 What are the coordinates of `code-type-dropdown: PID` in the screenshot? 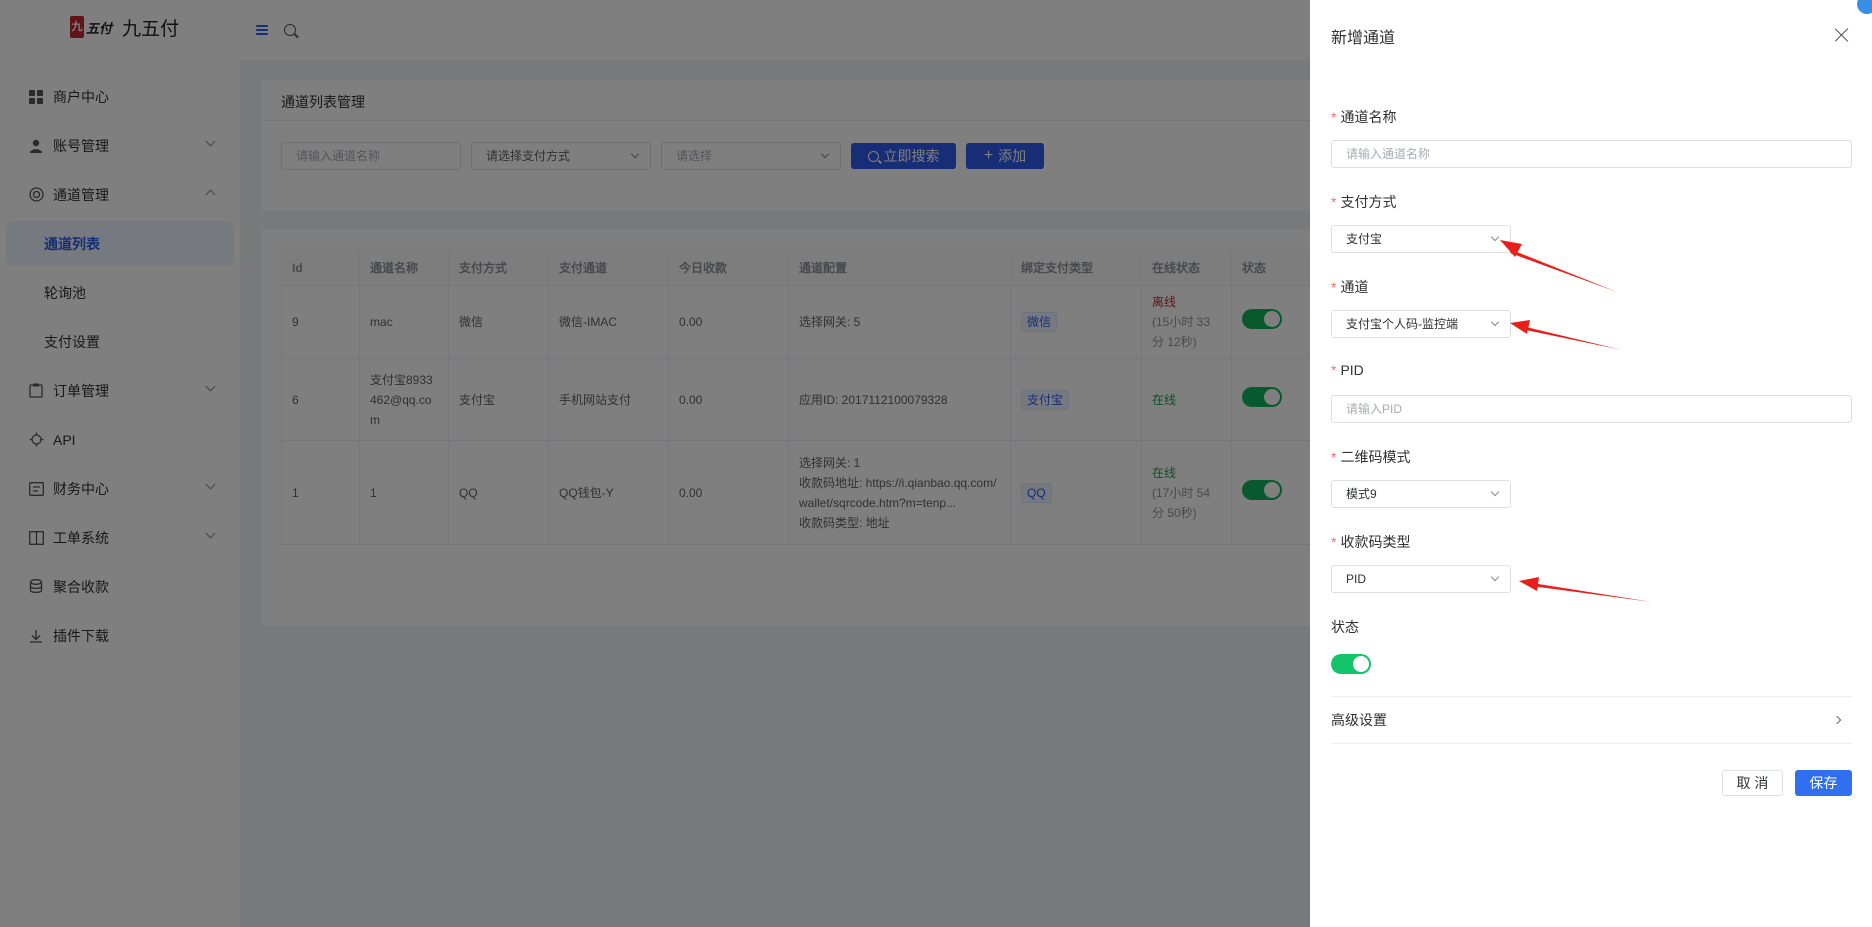 It's located at (1421, 579).